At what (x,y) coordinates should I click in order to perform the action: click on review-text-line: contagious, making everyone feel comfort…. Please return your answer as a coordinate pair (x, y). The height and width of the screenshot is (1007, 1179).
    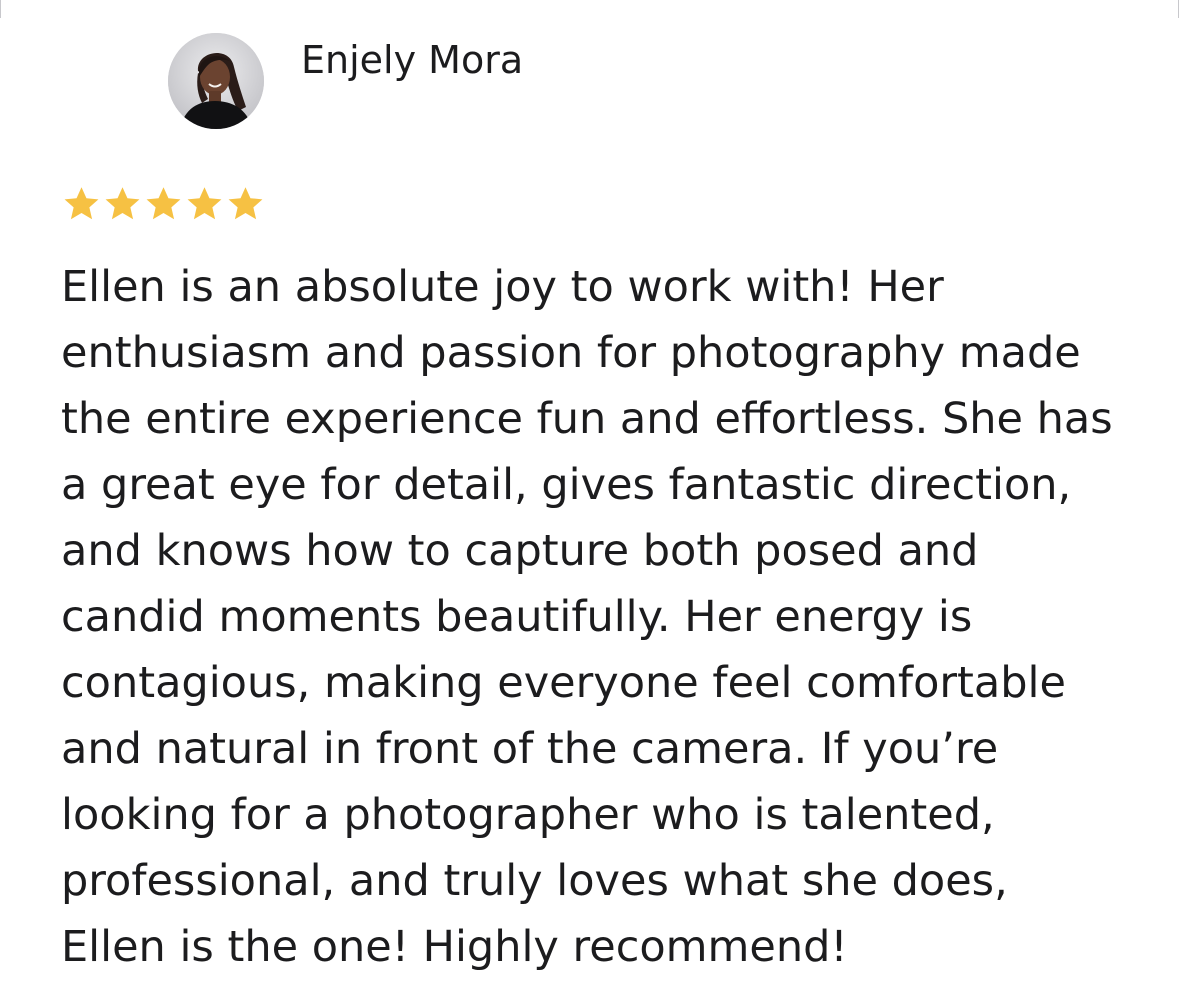
    Looking at the image, I should click on (563, 683).